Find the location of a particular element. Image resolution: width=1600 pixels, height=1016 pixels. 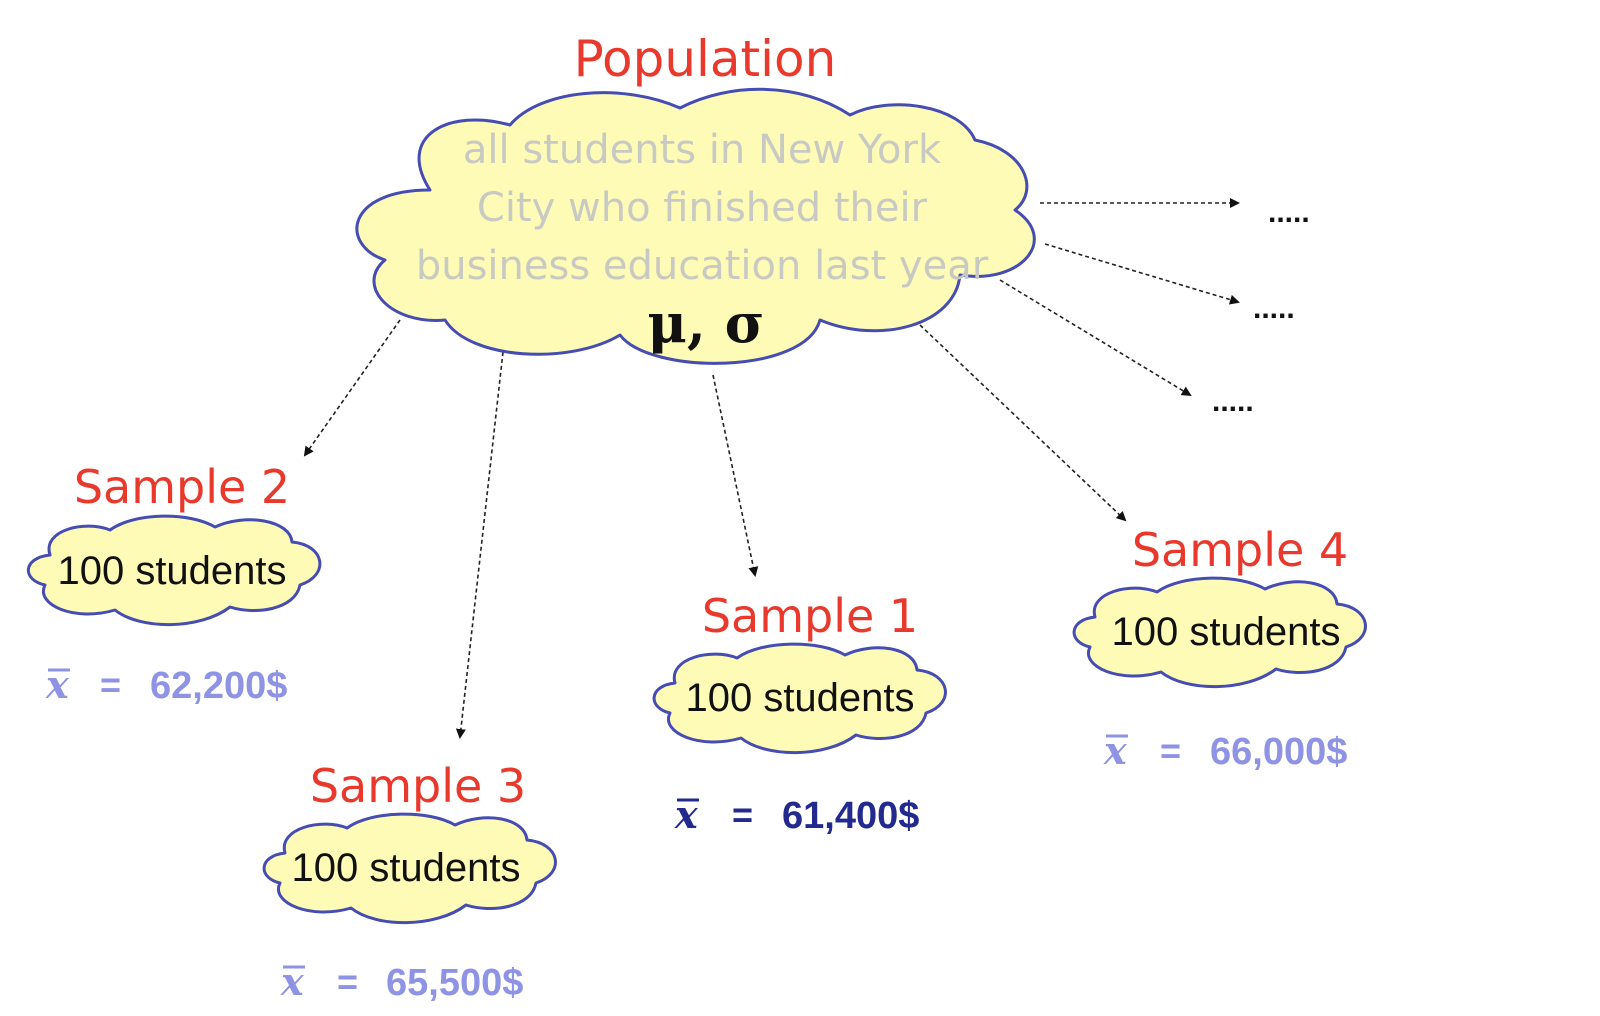

sample-3-mean-equals: = is located at coordinates (347, 981).